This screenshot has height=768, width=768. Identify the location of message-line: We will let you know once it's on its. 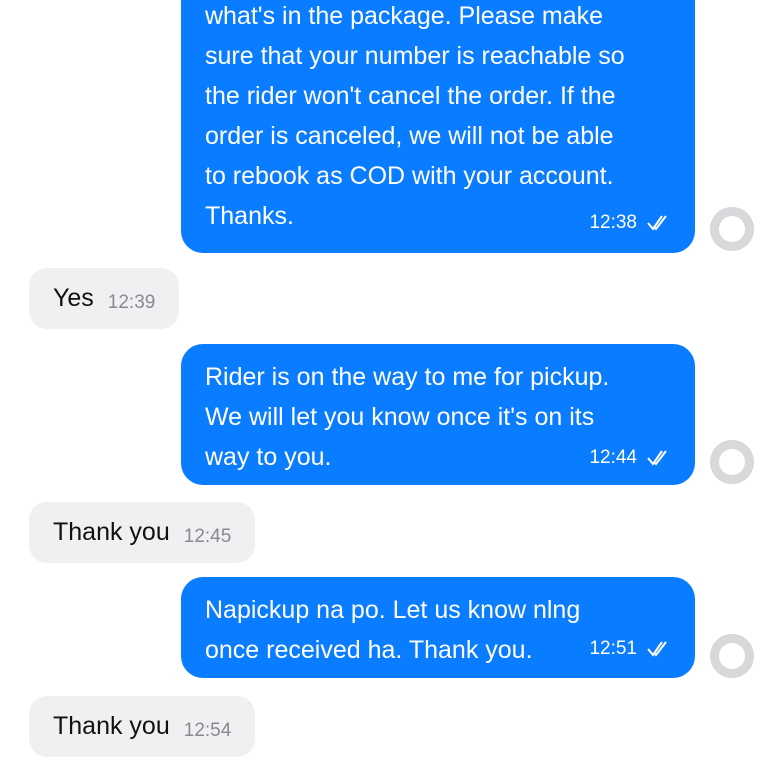
(400, 417).